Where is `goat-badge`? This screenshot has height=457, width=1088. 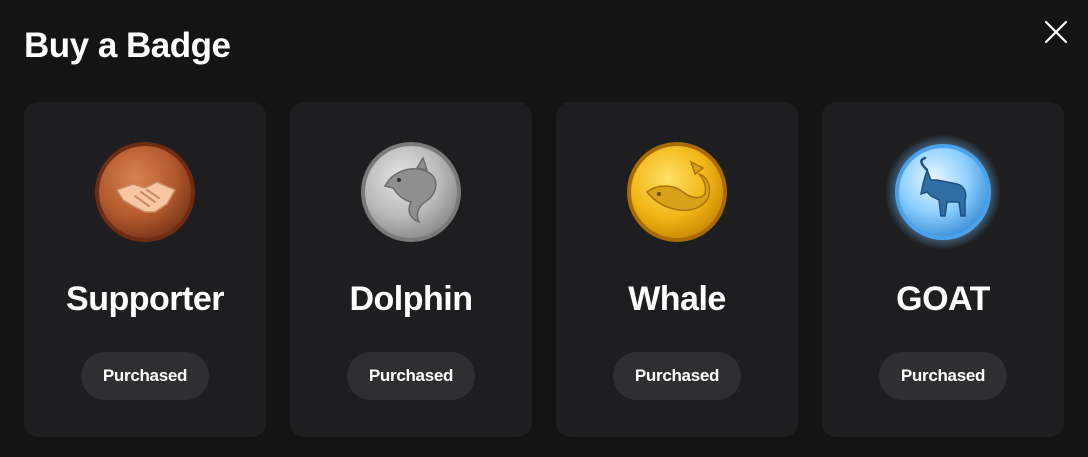
goat-badge is located at coordinates (943, 192).